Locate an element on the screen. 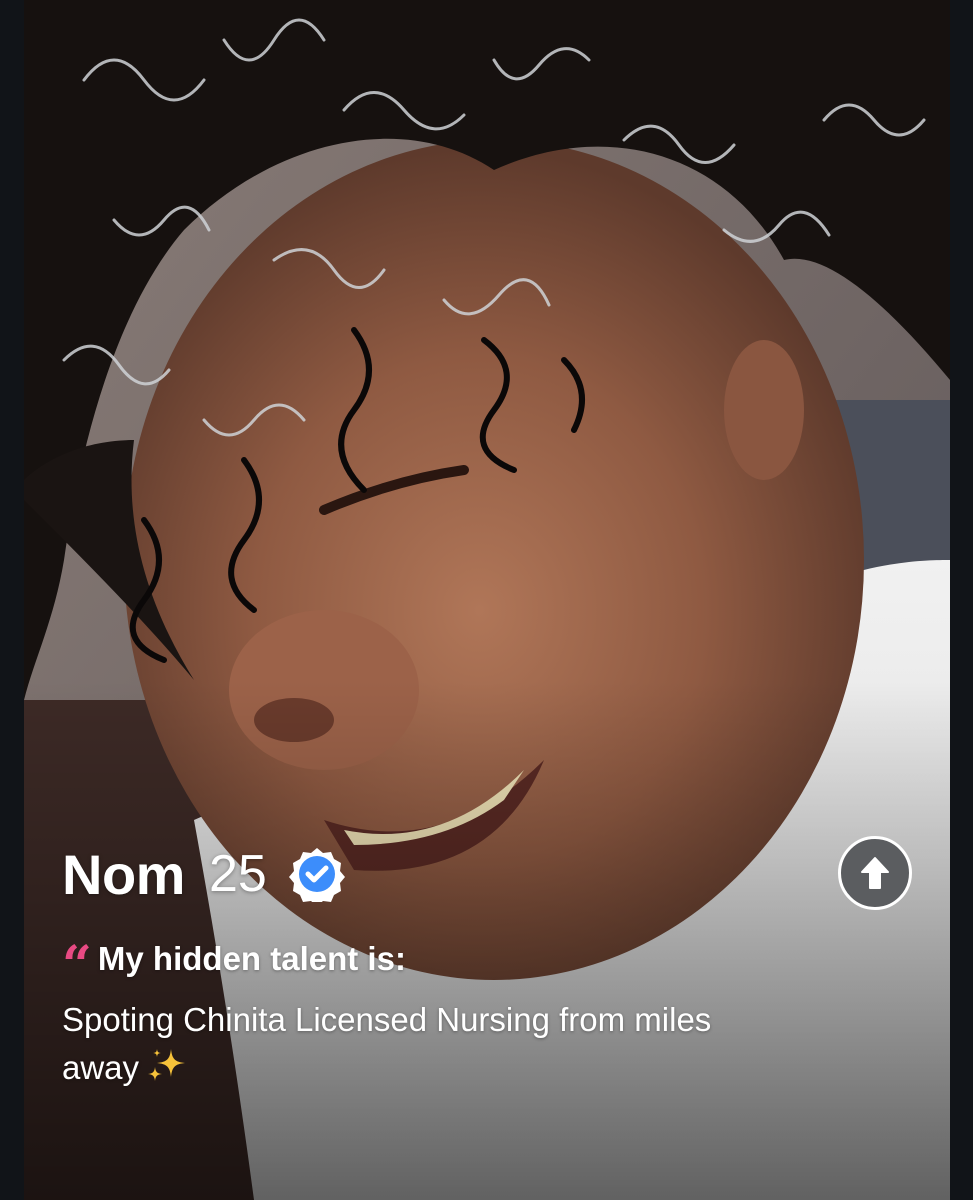  profile-age: 25 is located at coordinates (237, 874).